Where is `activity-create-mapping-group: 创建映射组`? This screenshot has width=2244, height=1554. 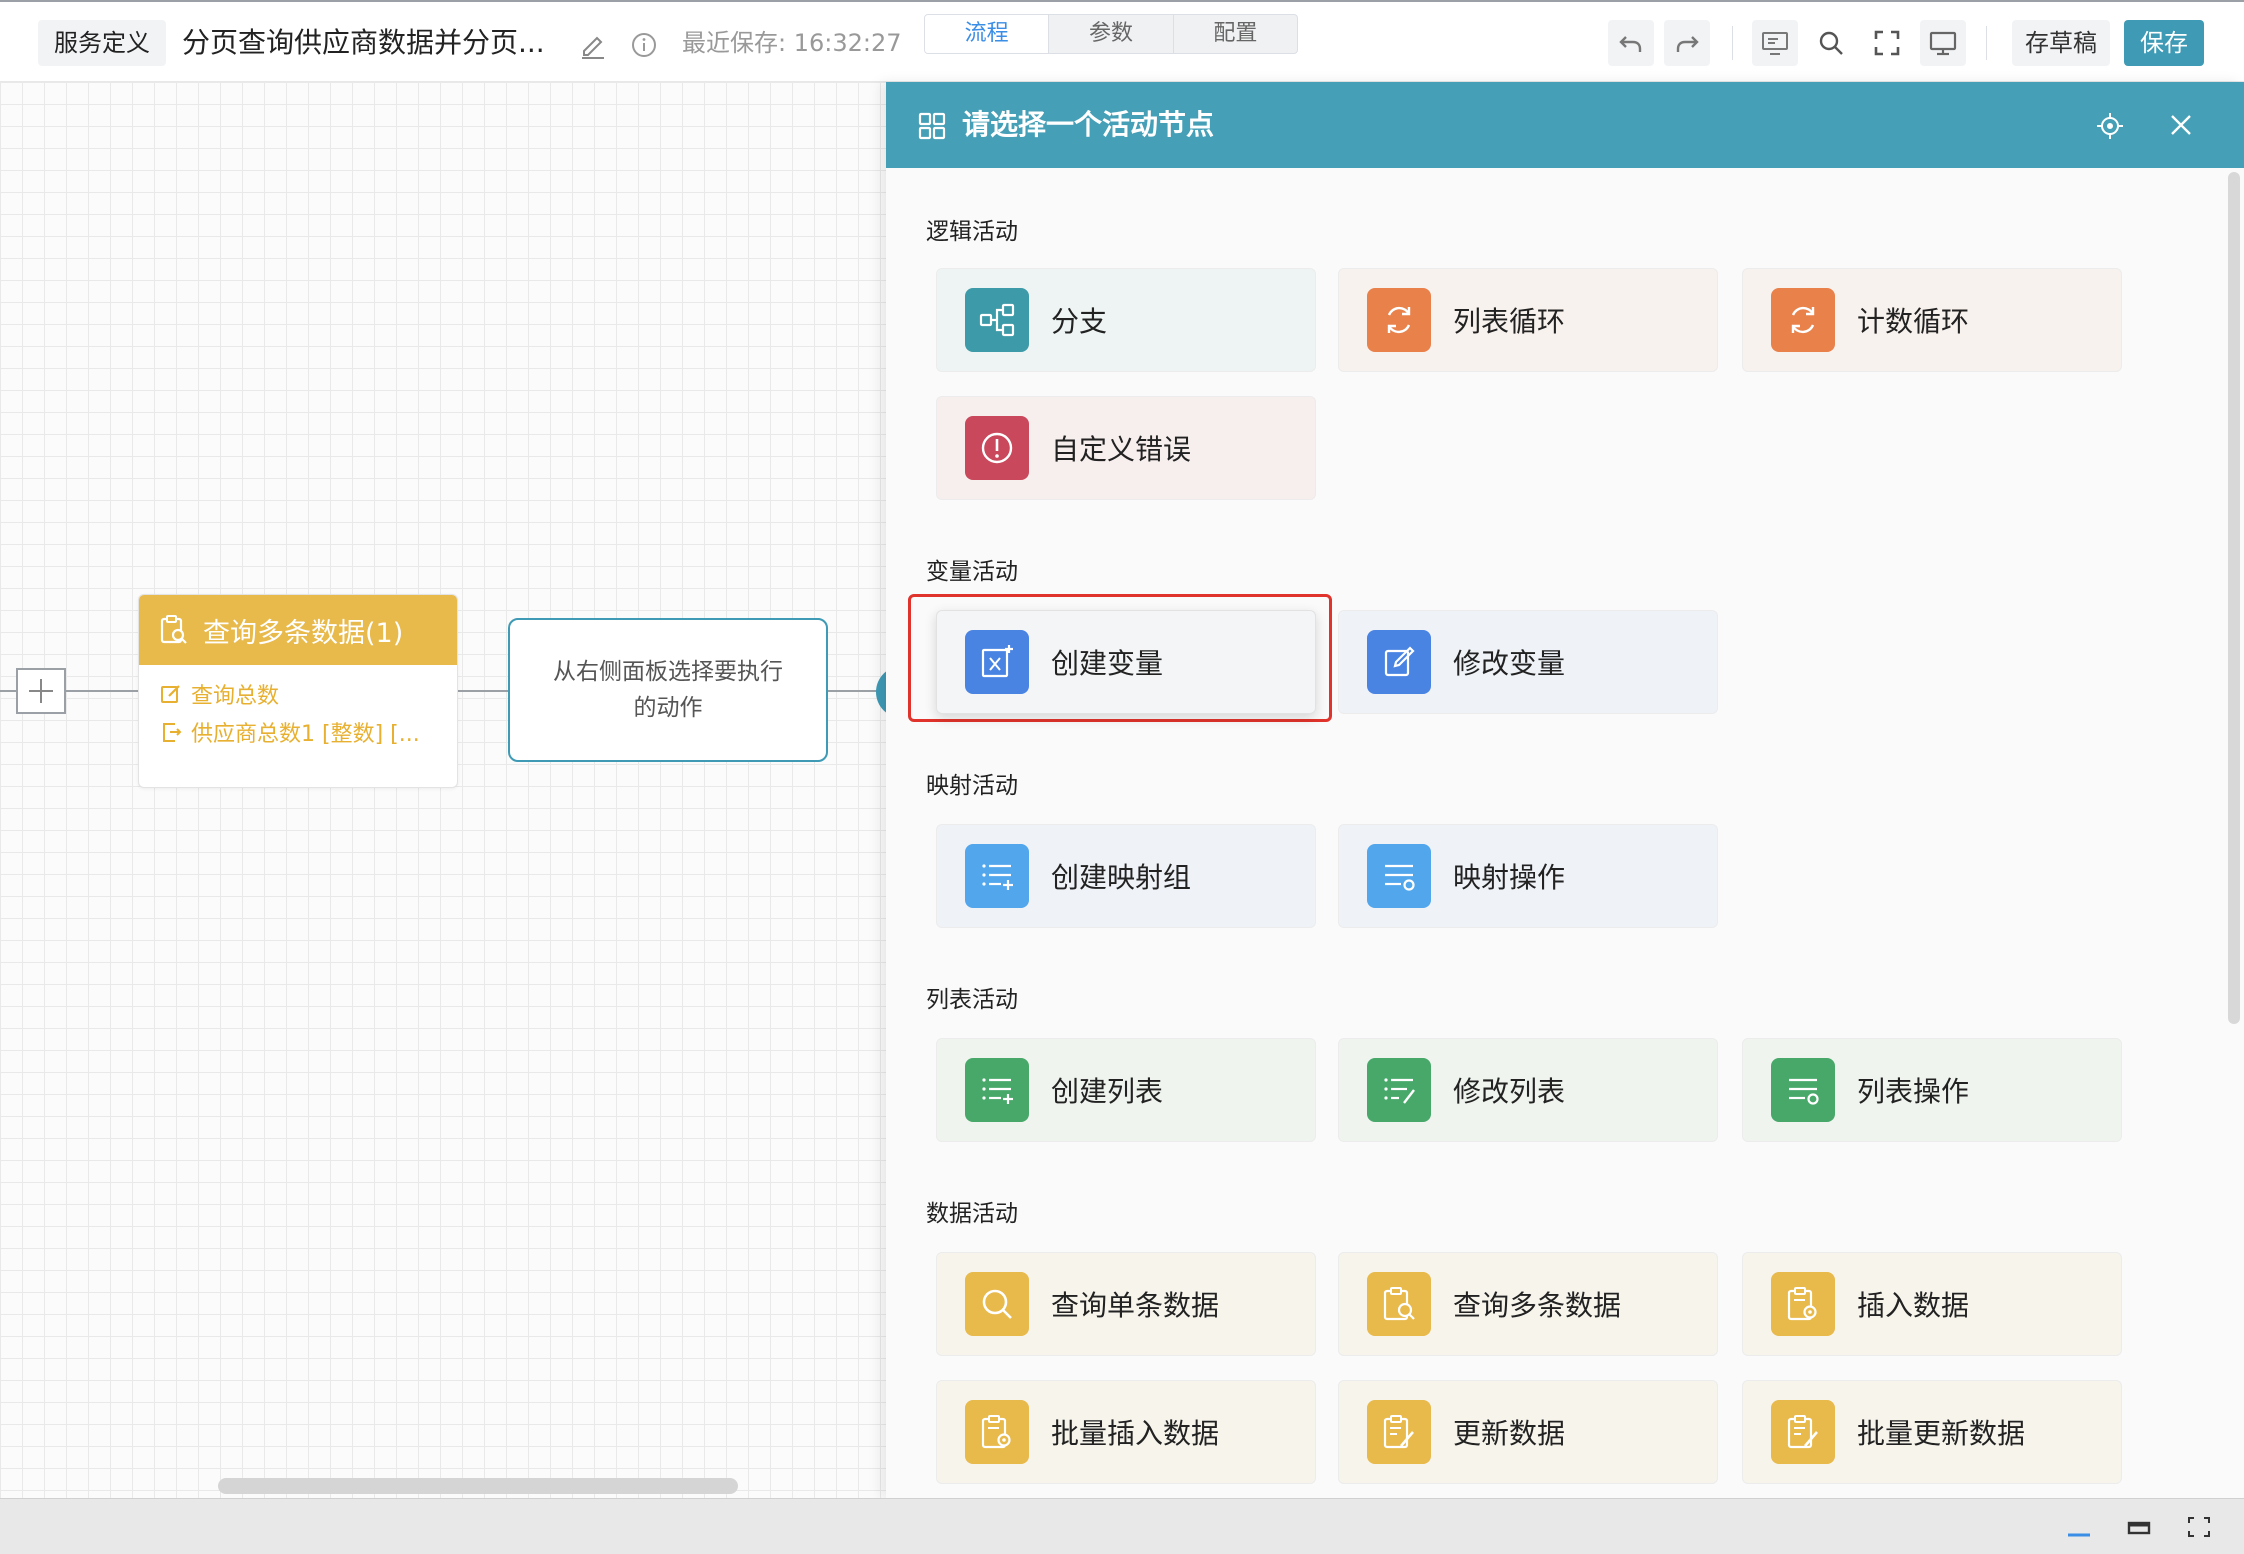 activity-create-mapping-group: 创建映射组 is located at coordinates (1126, 876).